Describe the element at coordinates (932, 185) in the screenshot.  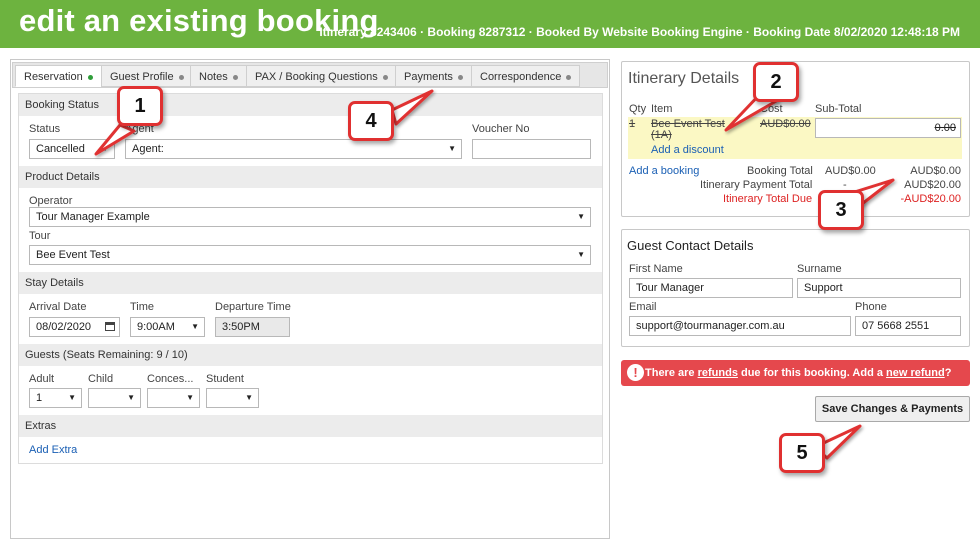
I see `payment-total-value: AUD$20.00` at that location.